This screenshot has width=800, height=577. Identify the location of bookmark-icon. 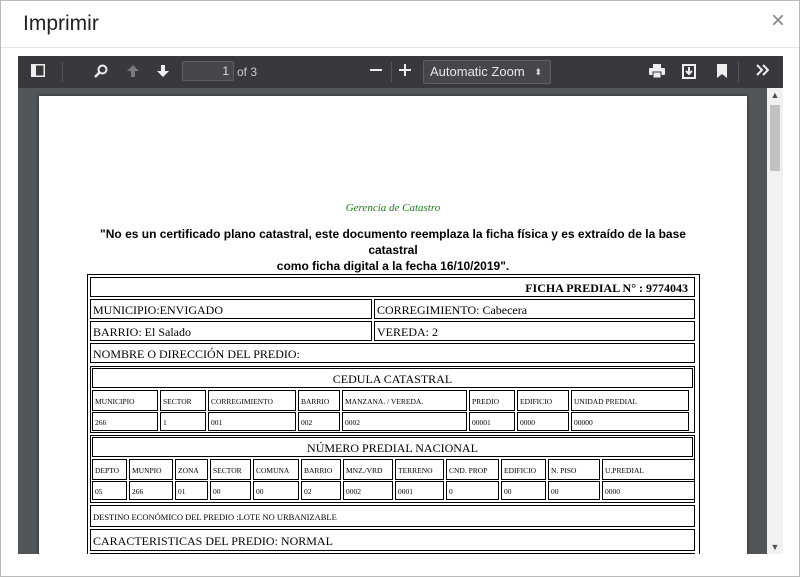
(722, 72).